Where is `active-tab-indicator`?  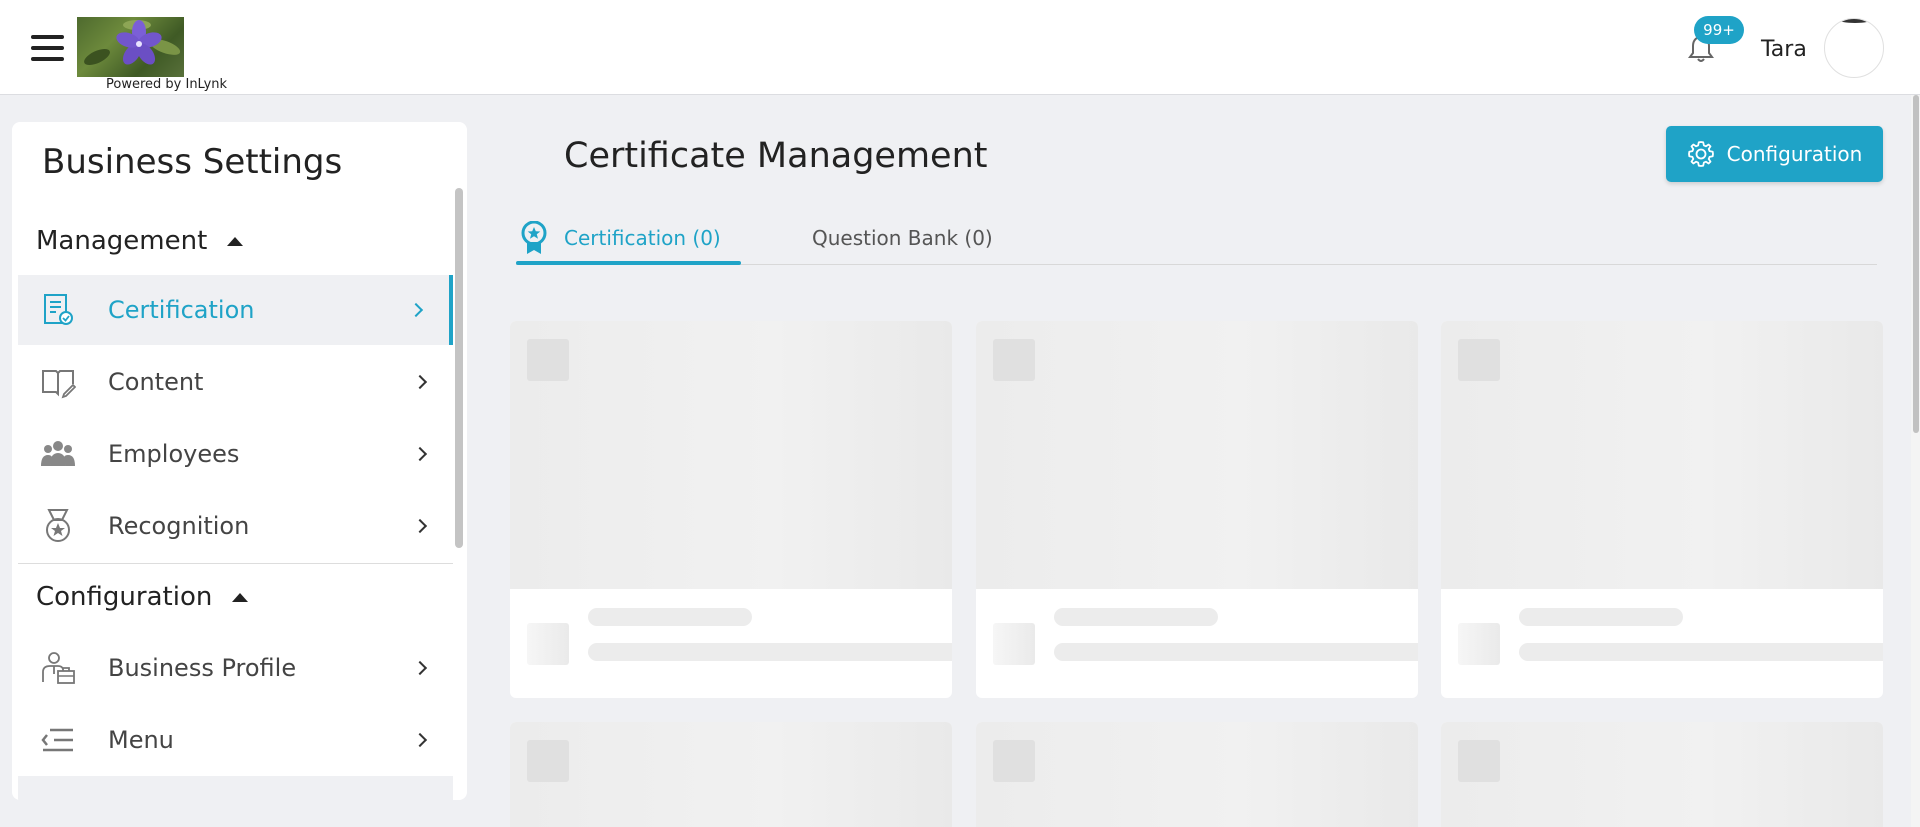 active-tab-indicator is located at coordinates (628, 263).